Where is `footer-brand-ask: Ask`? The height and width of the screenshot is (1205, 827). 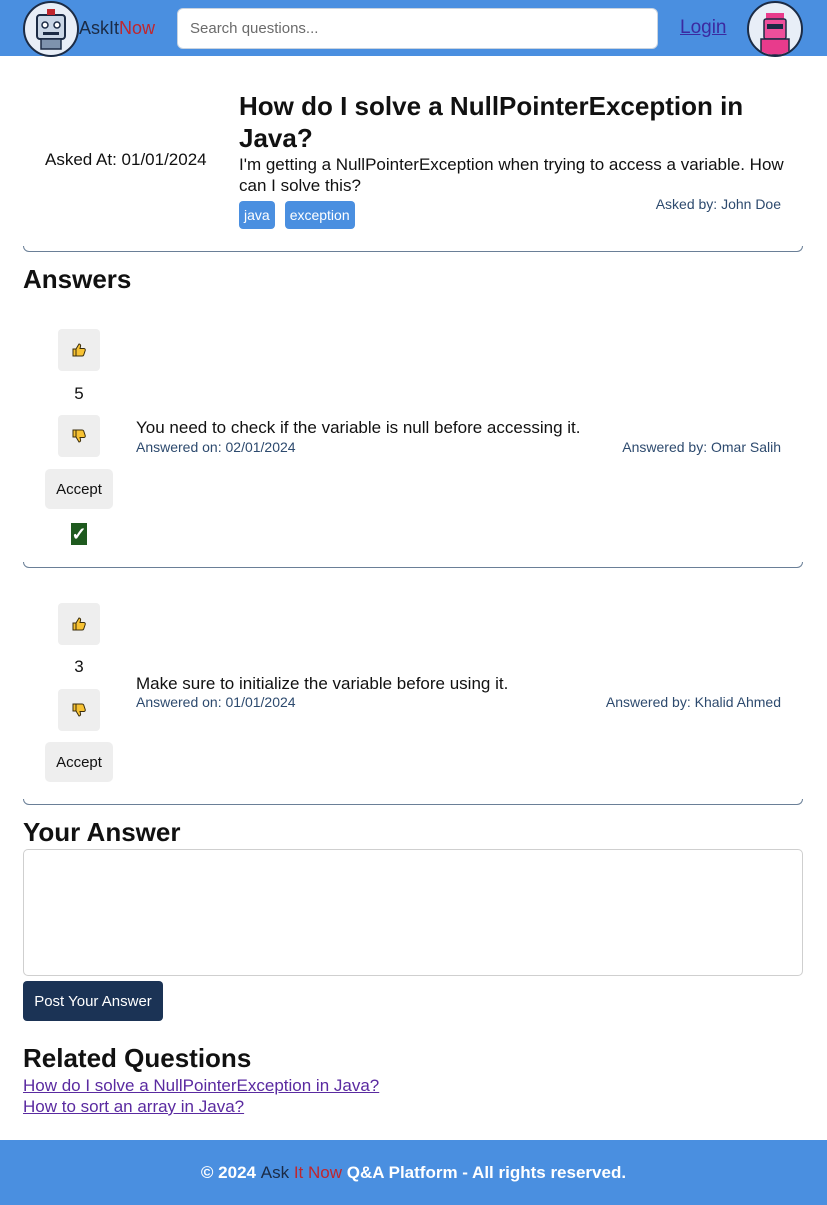
footer-brand-ask: Ask is located at coordinates (275, 1172).